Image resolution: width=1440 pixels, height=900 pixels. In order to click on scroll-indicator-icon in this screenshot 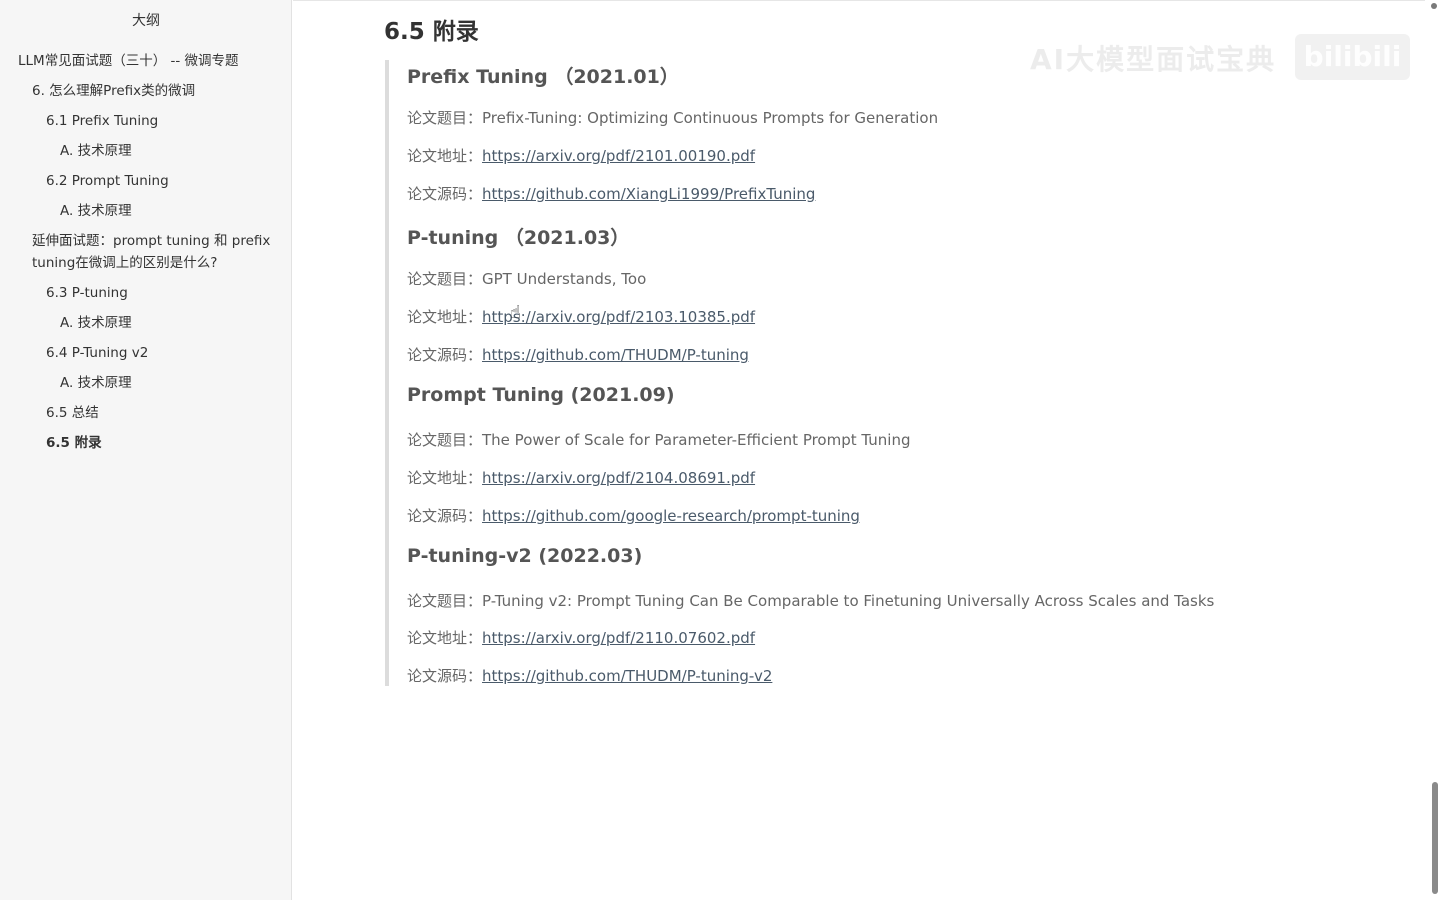, I will do `click(1434, 6)`.